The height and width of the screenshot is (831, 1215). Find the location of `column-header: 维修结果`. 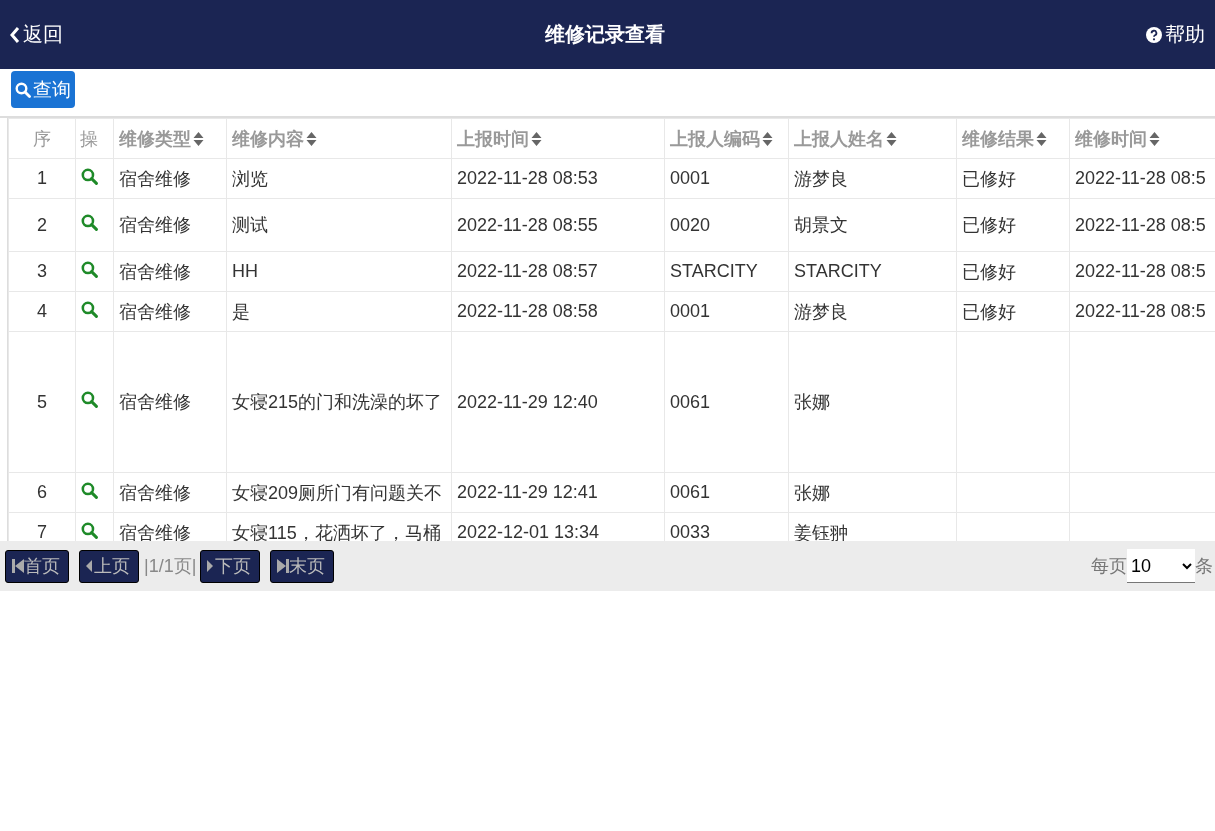

column-header: 维修结果 is located at coordinates (1013, 138).